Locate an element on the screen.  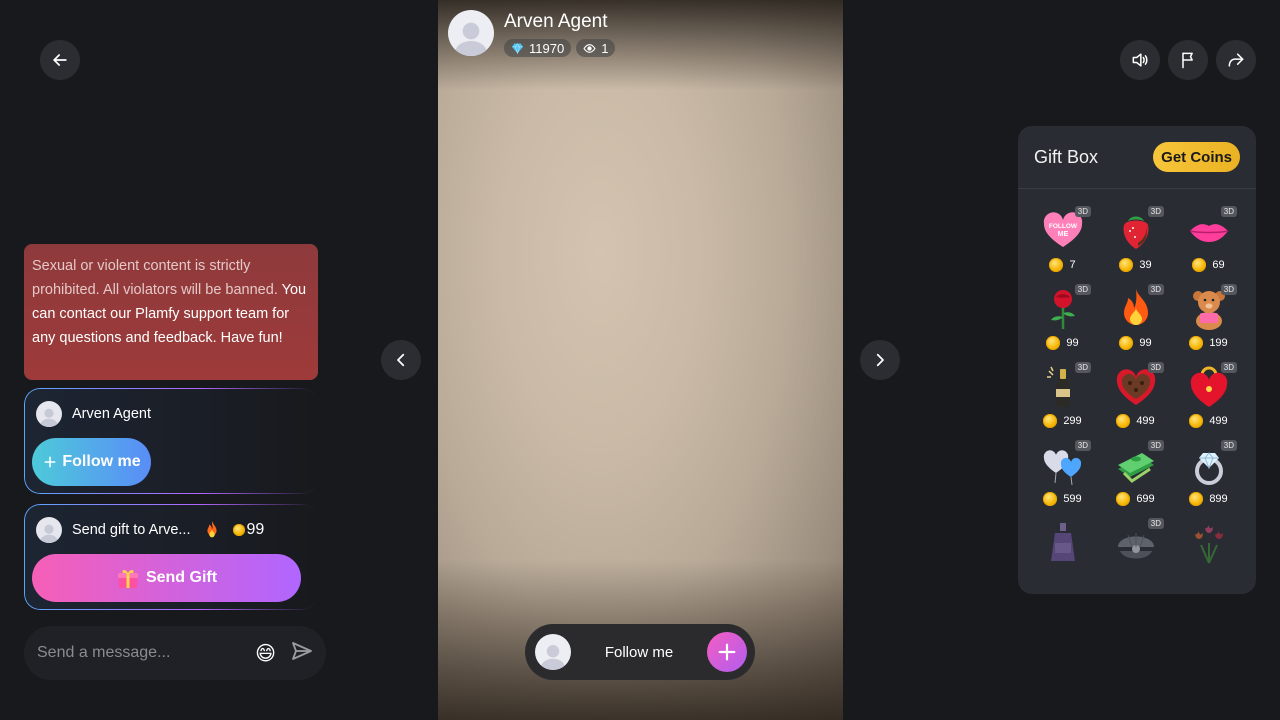
send-button is located at coordinates (302, 653).